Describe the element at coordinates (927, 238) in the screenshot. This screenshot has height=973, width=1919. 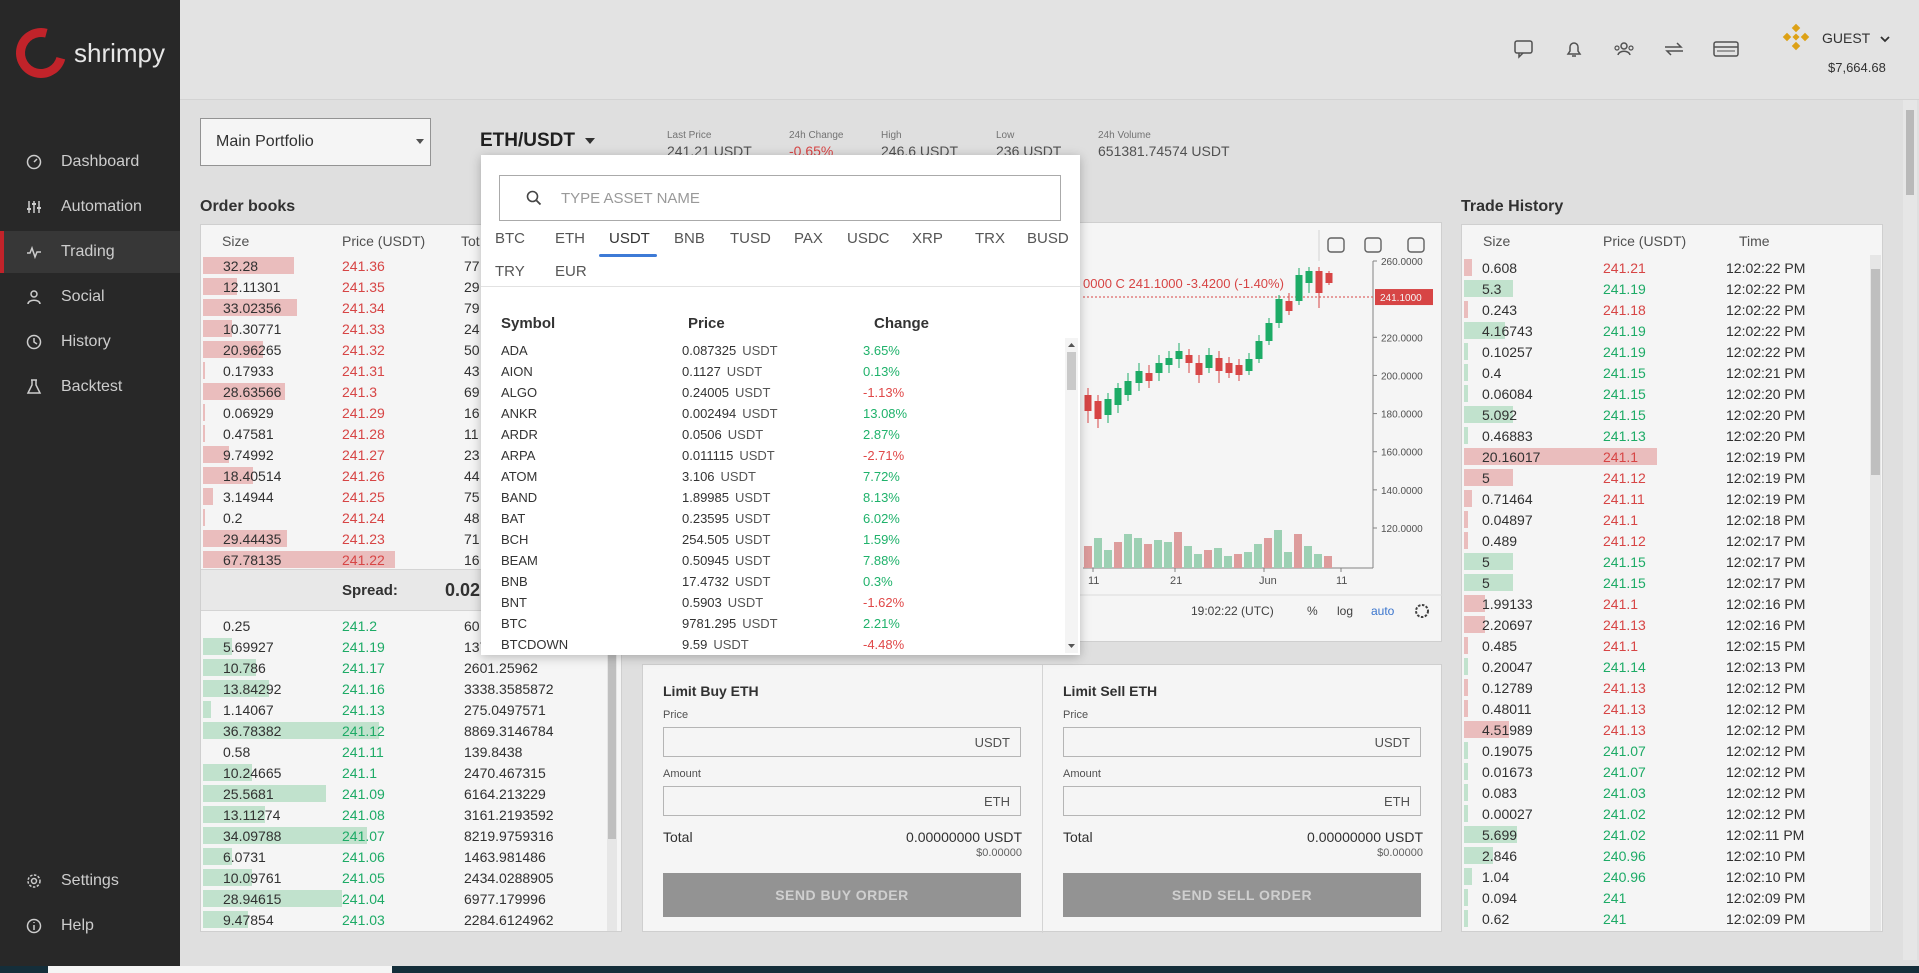
I see `quote-tab-xrp: XRP` at that location.